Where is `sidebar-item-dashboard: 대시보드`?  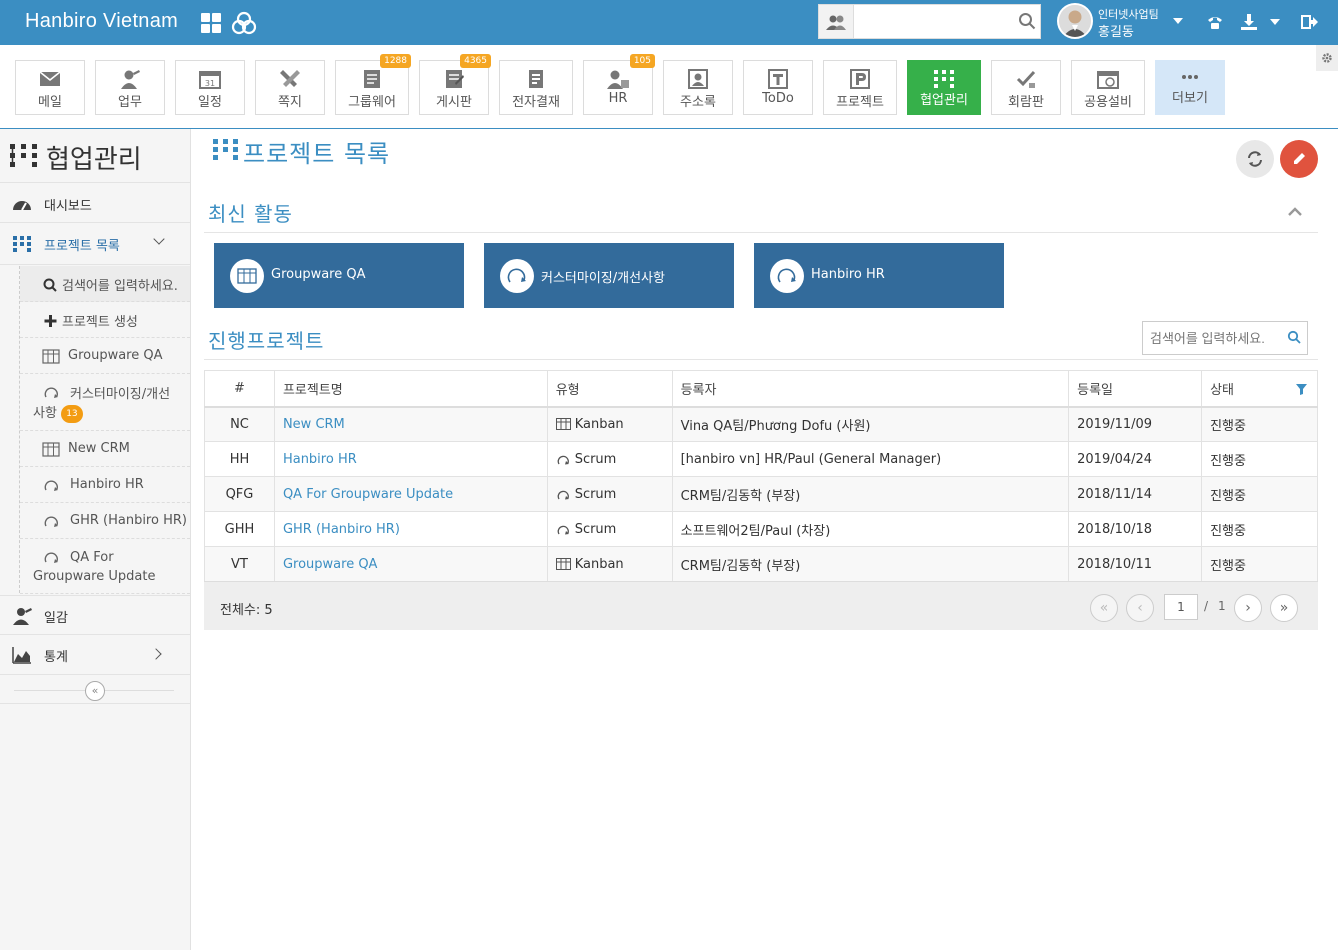
sidebar-item-dashboard: 대시보드 is located at coordinates (95, 203).